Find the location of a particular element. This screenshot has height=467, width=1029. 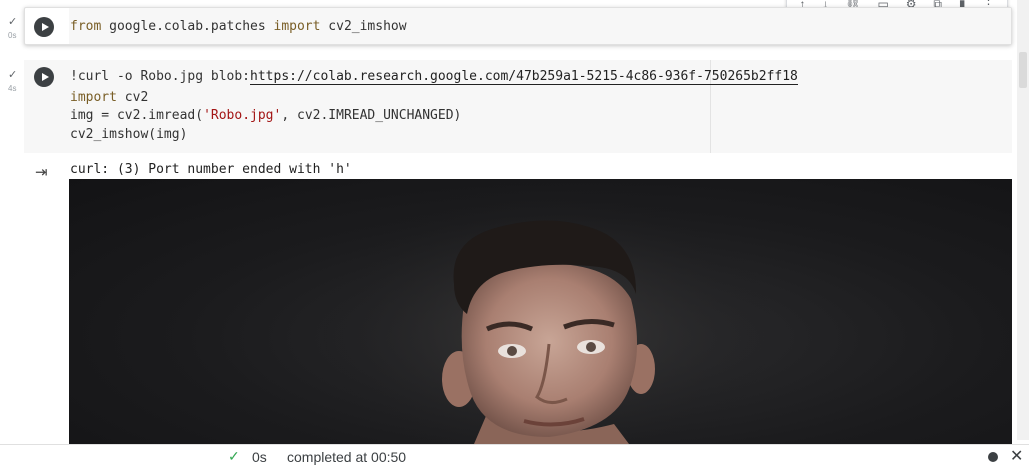

output-error-text: curl: (3) Port number ended with 'h' is located at coordinates (211, 169).